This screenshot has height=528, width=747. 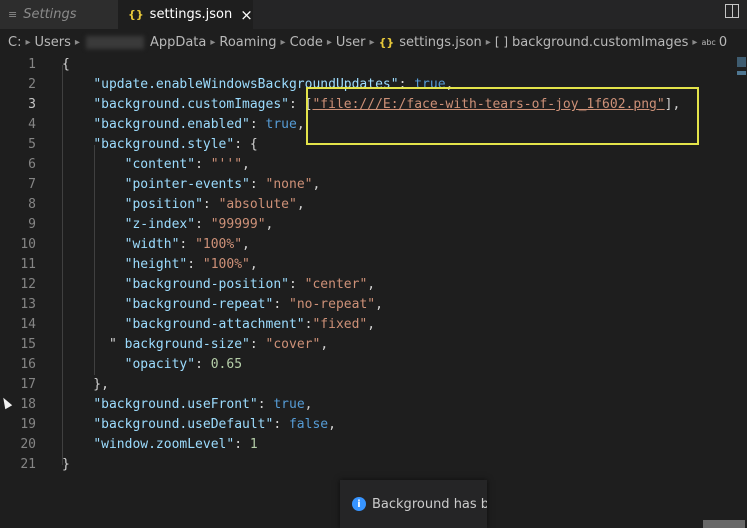 I want to click on code-token: "background.useDefault", so click(x=183, y=424).